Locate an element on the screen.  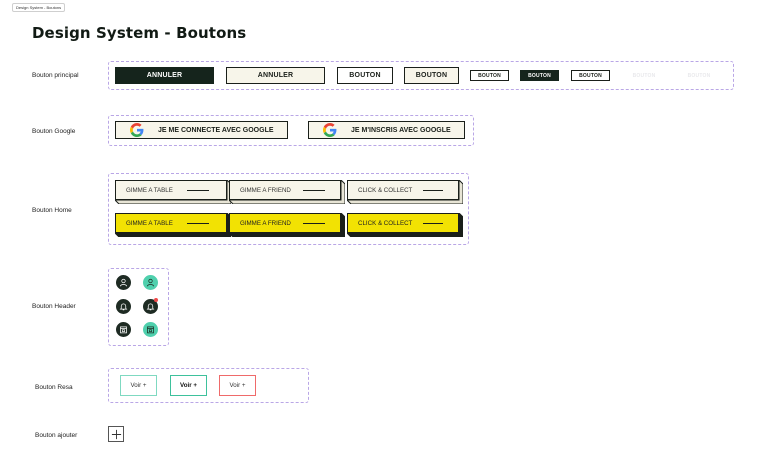
gimme-table-label: GIMME A TABLE is located at coordinates (171, 190).